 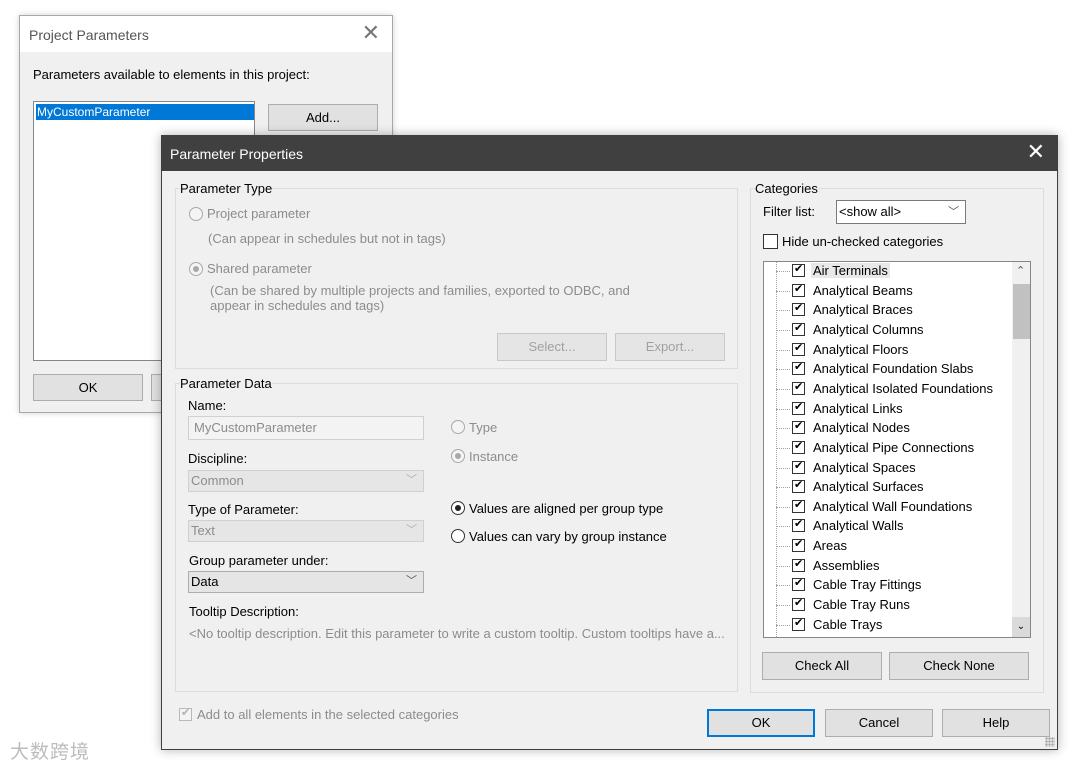 I want to click on check-none-button: Check None, so click(x=959, y=666).